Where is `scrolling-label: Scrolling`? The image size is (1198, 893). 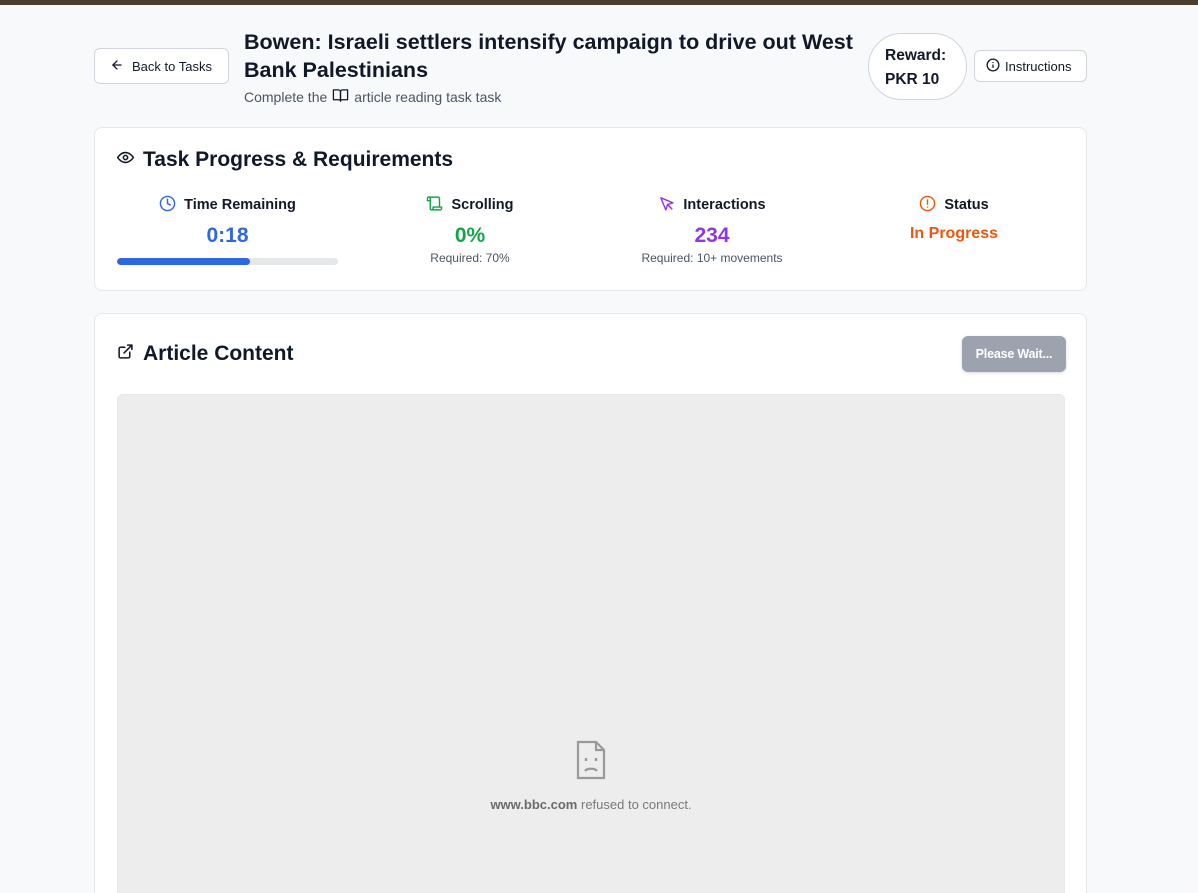
scrolling-label: Scrolling is located at coordinates (482, 205).